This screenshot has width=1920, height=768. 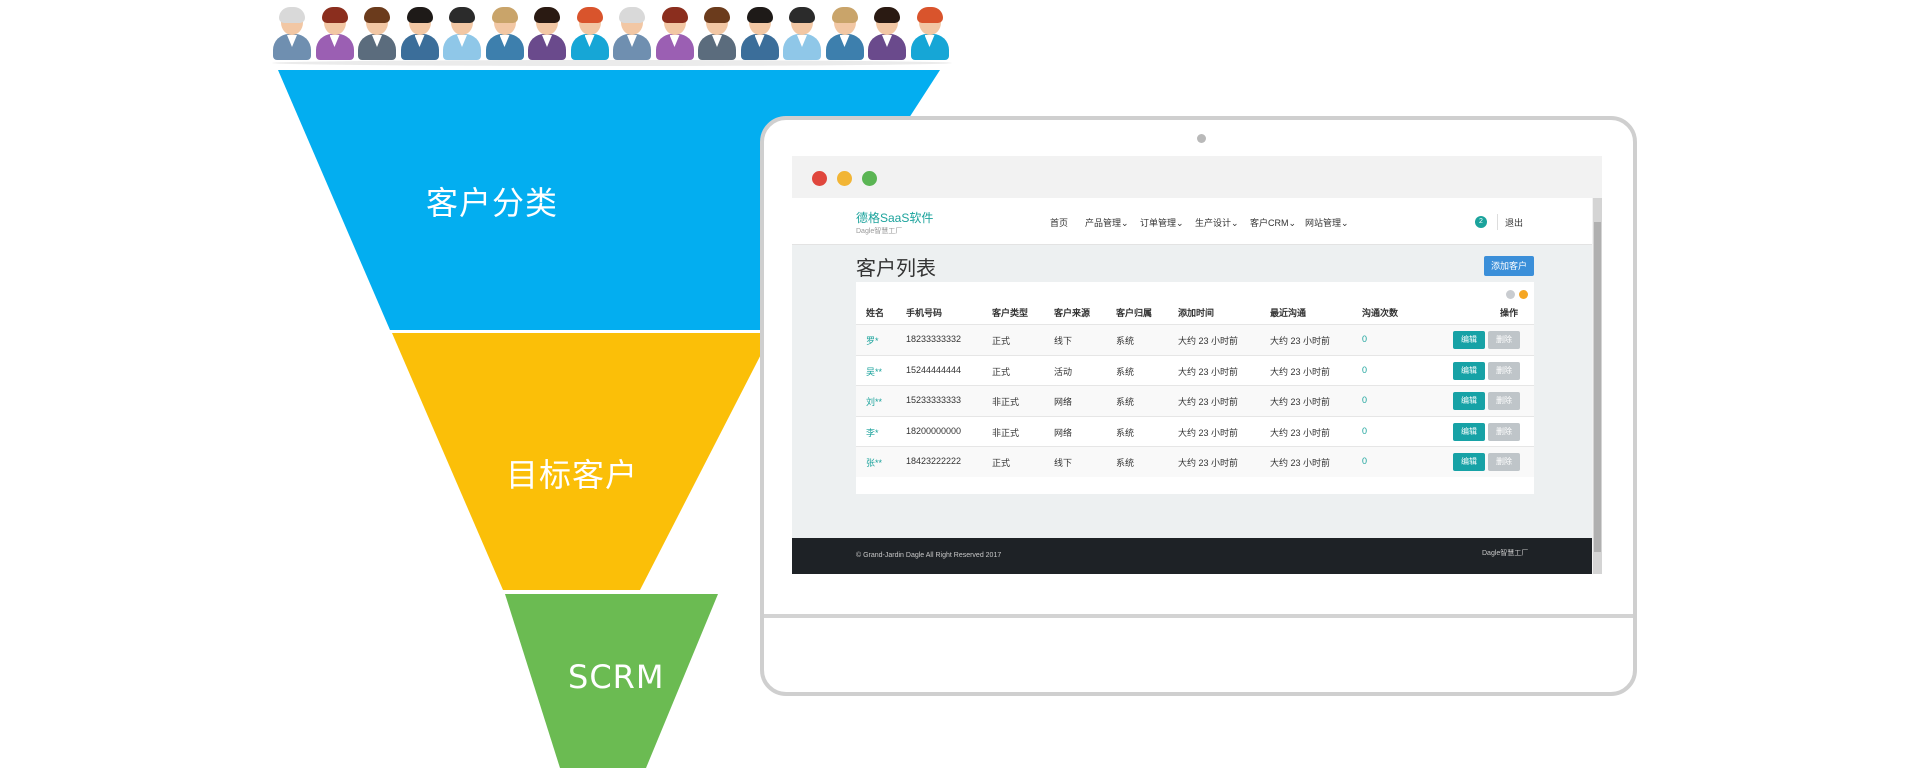 What do you see at coordinates (1217, 222) in the screenshot?
I see `nav-production: 生产设计⌄` at bounding box center [1217, 222].